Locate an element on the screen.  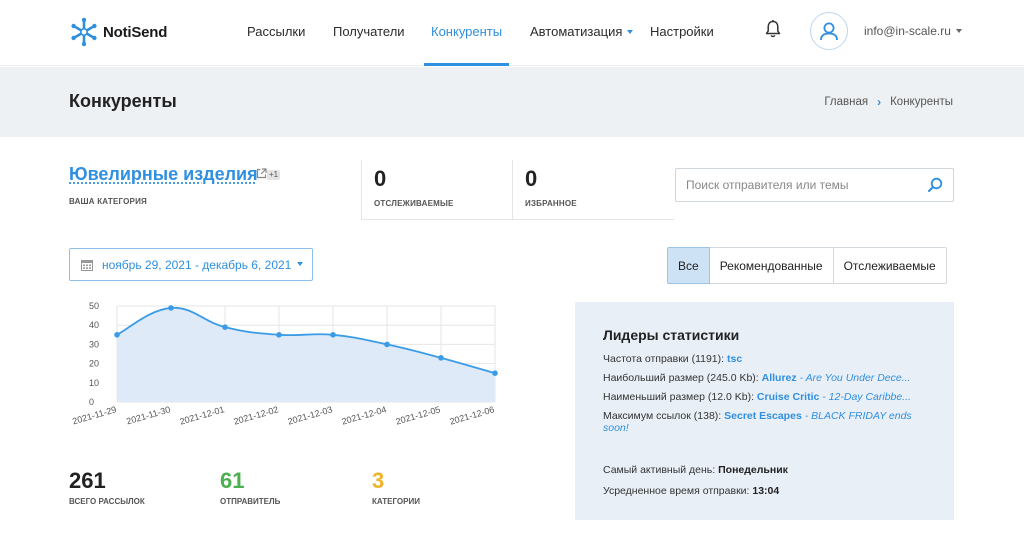
leader-smallest-sender: Cruise Critic is located at coordinates (788, 397).